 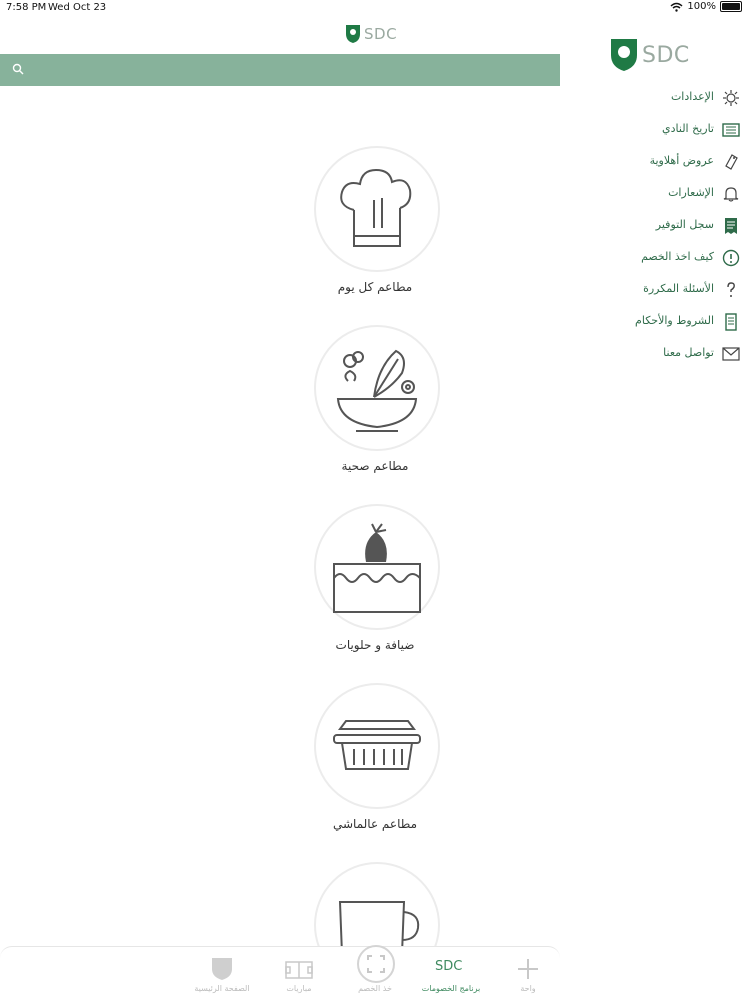 I want to click on menu-item-notifications: الإشعارات, so click(x=655, y=194).